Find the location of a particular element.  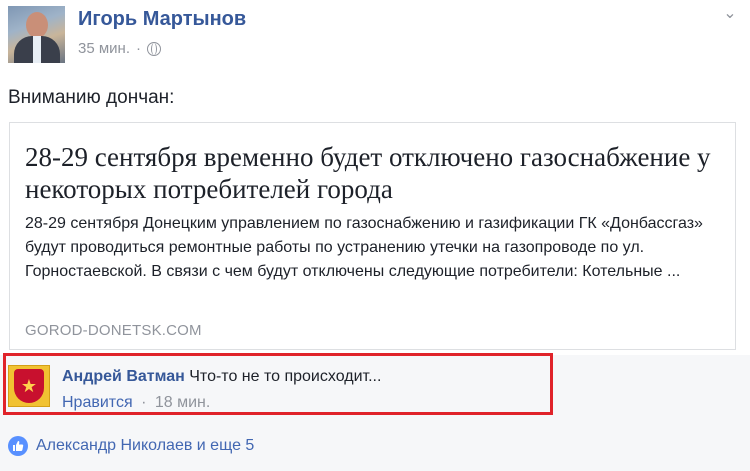

author-avatar is located at coordinates (36, 34).